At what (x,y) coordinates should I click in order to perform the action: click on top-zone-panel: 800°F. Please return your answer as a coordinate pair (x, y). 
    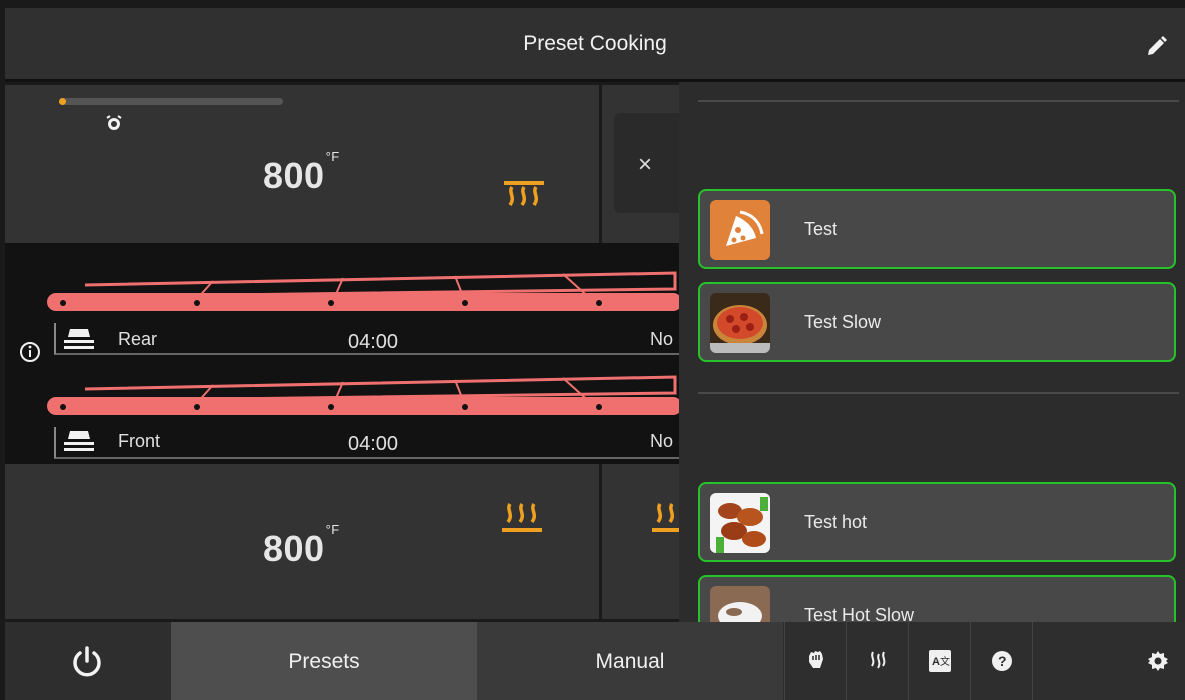
    Looking at the image, I should click on (302, 164).